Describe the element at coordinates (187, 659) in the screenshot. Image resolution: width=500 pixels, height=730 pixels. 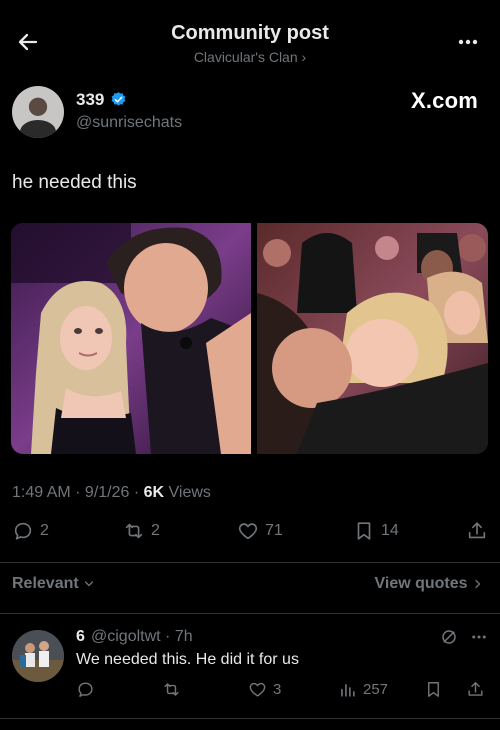
I see `reply-text: We needed this. He did it for us` at that location.